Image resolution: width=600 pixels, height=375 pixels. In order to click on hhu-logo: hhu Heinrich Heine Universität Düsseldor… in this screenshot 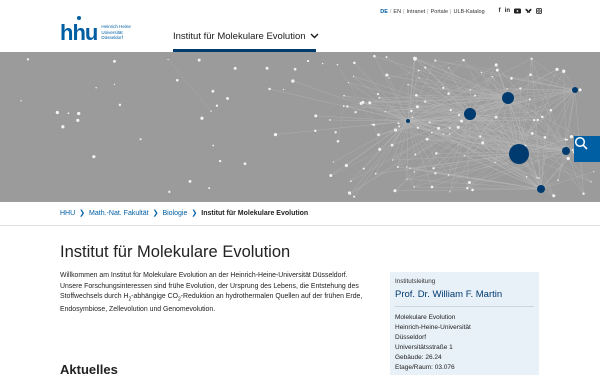, I will do `click(97, 33)`.